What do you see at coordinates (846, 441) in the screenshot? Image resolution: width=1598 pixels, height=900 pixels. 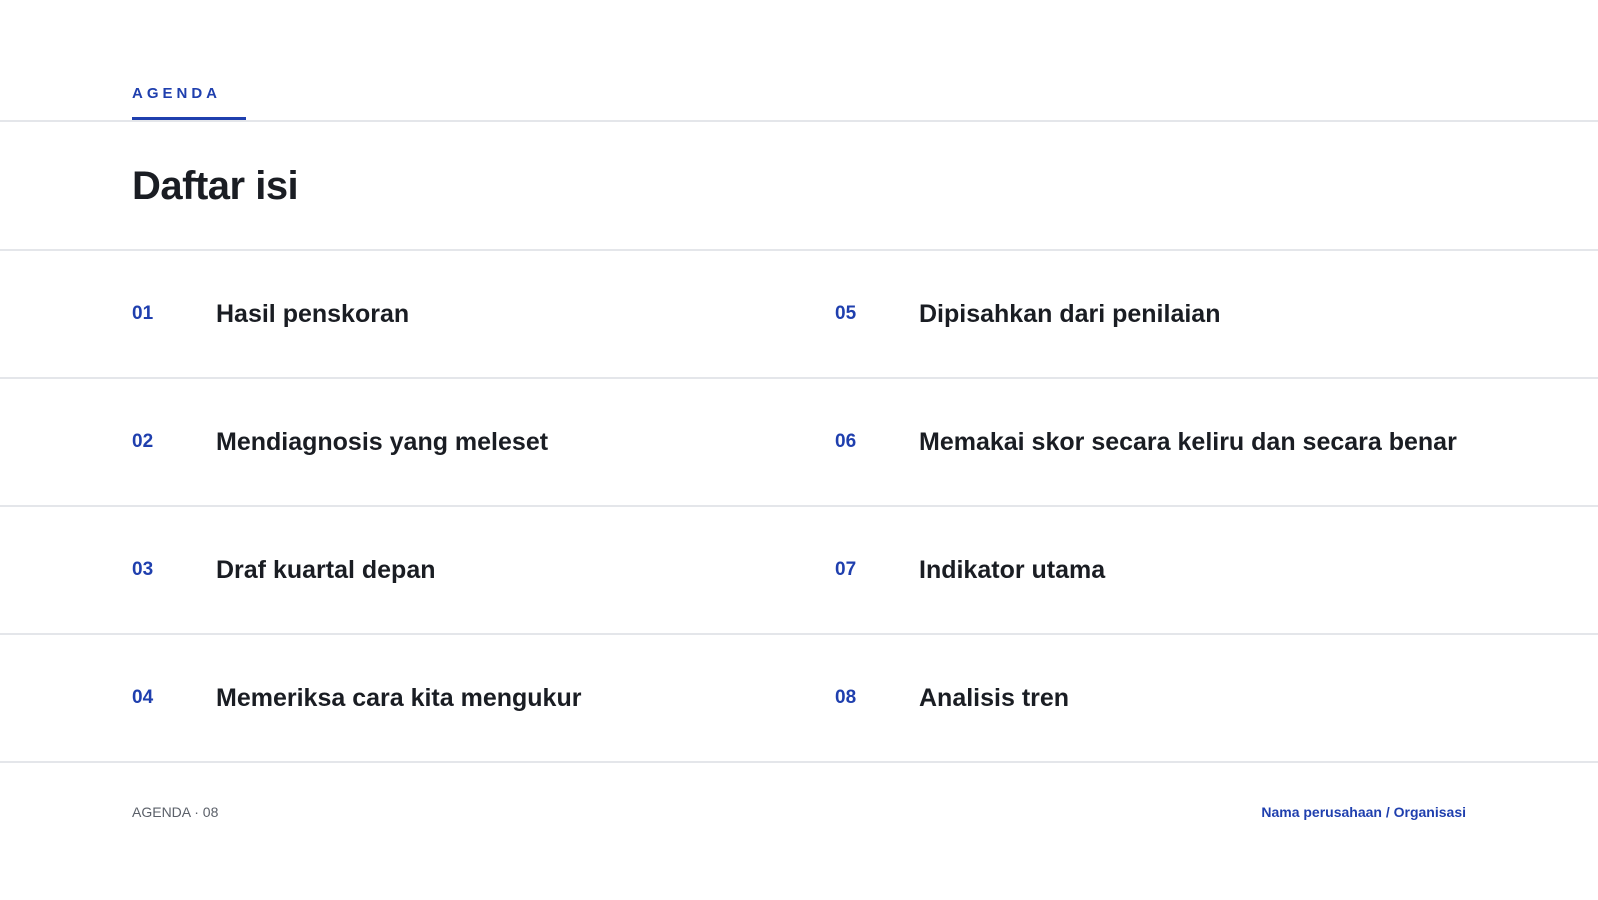 I see `agenda-item-number: 06` at bounding box center [846, 441].